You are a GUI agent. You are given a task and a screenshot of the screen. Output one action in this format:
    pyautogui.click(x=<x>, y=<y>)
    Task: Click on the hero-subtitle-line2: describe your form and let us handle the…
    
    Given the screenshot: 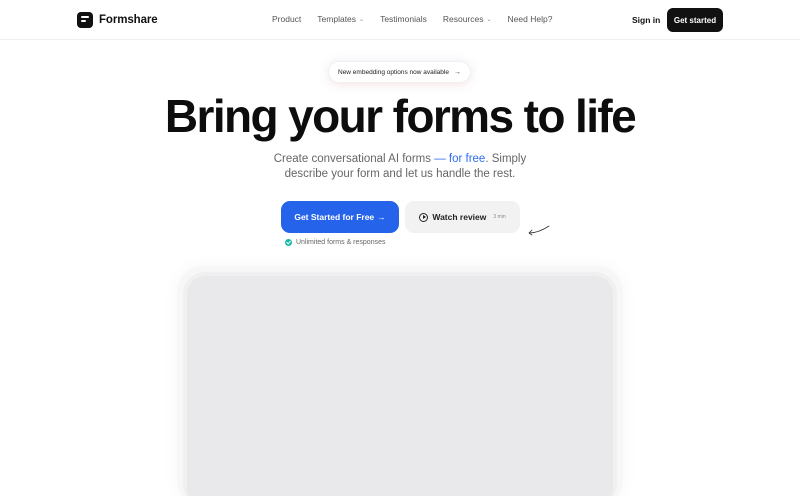 What is the action you would take?
    pyautogui.click(x=400, y=173)
    